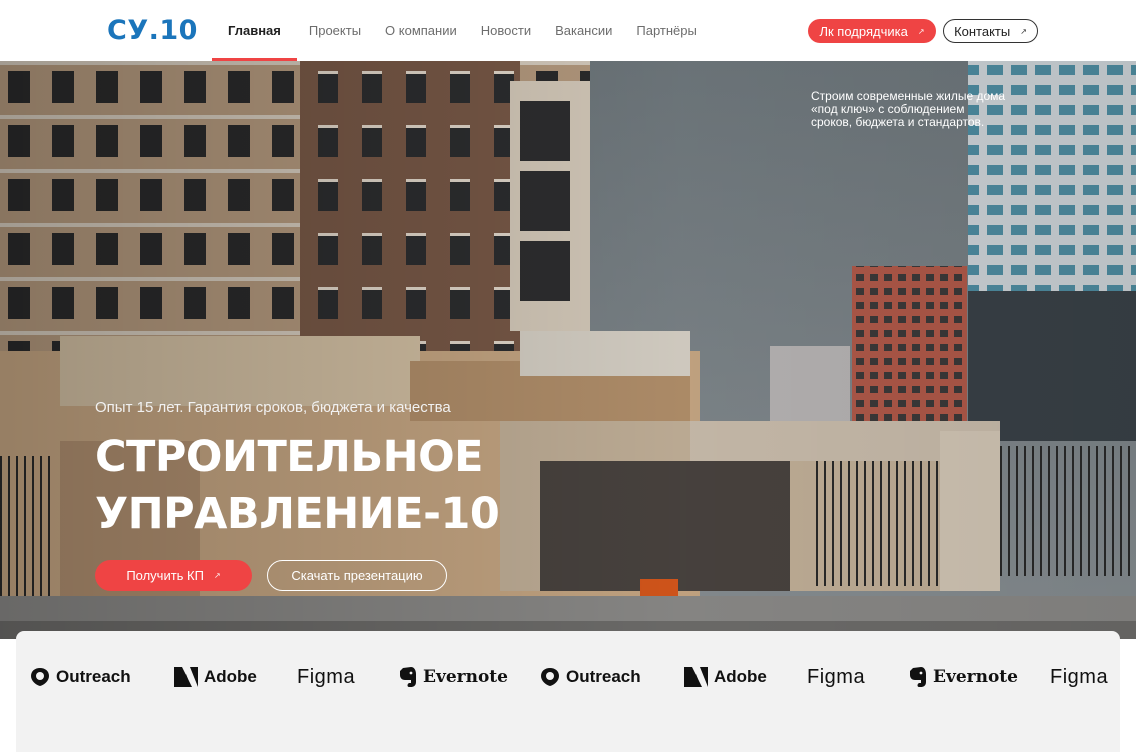  What do you see at coordinates (289, 457) in the screenshot?
I see `hero-title-line: СТРОИТЕЛЬНОЕ` at bounding box center [289, 457].